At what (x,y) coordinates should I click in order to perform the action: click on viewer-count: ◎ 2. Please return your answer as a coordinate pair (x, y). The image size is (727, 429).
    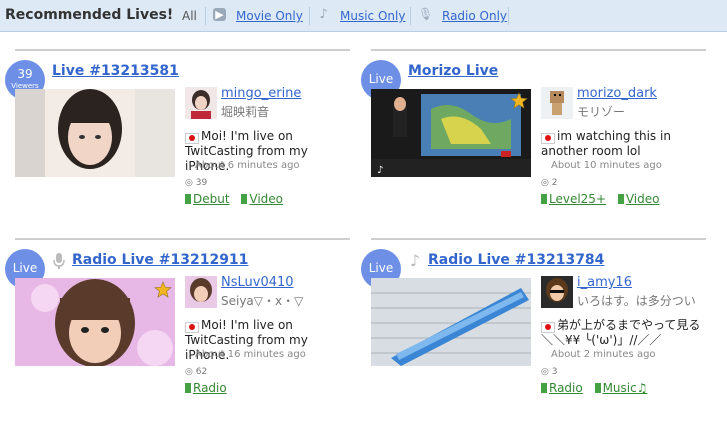
    Looking at the image, I should click on (549, 183).